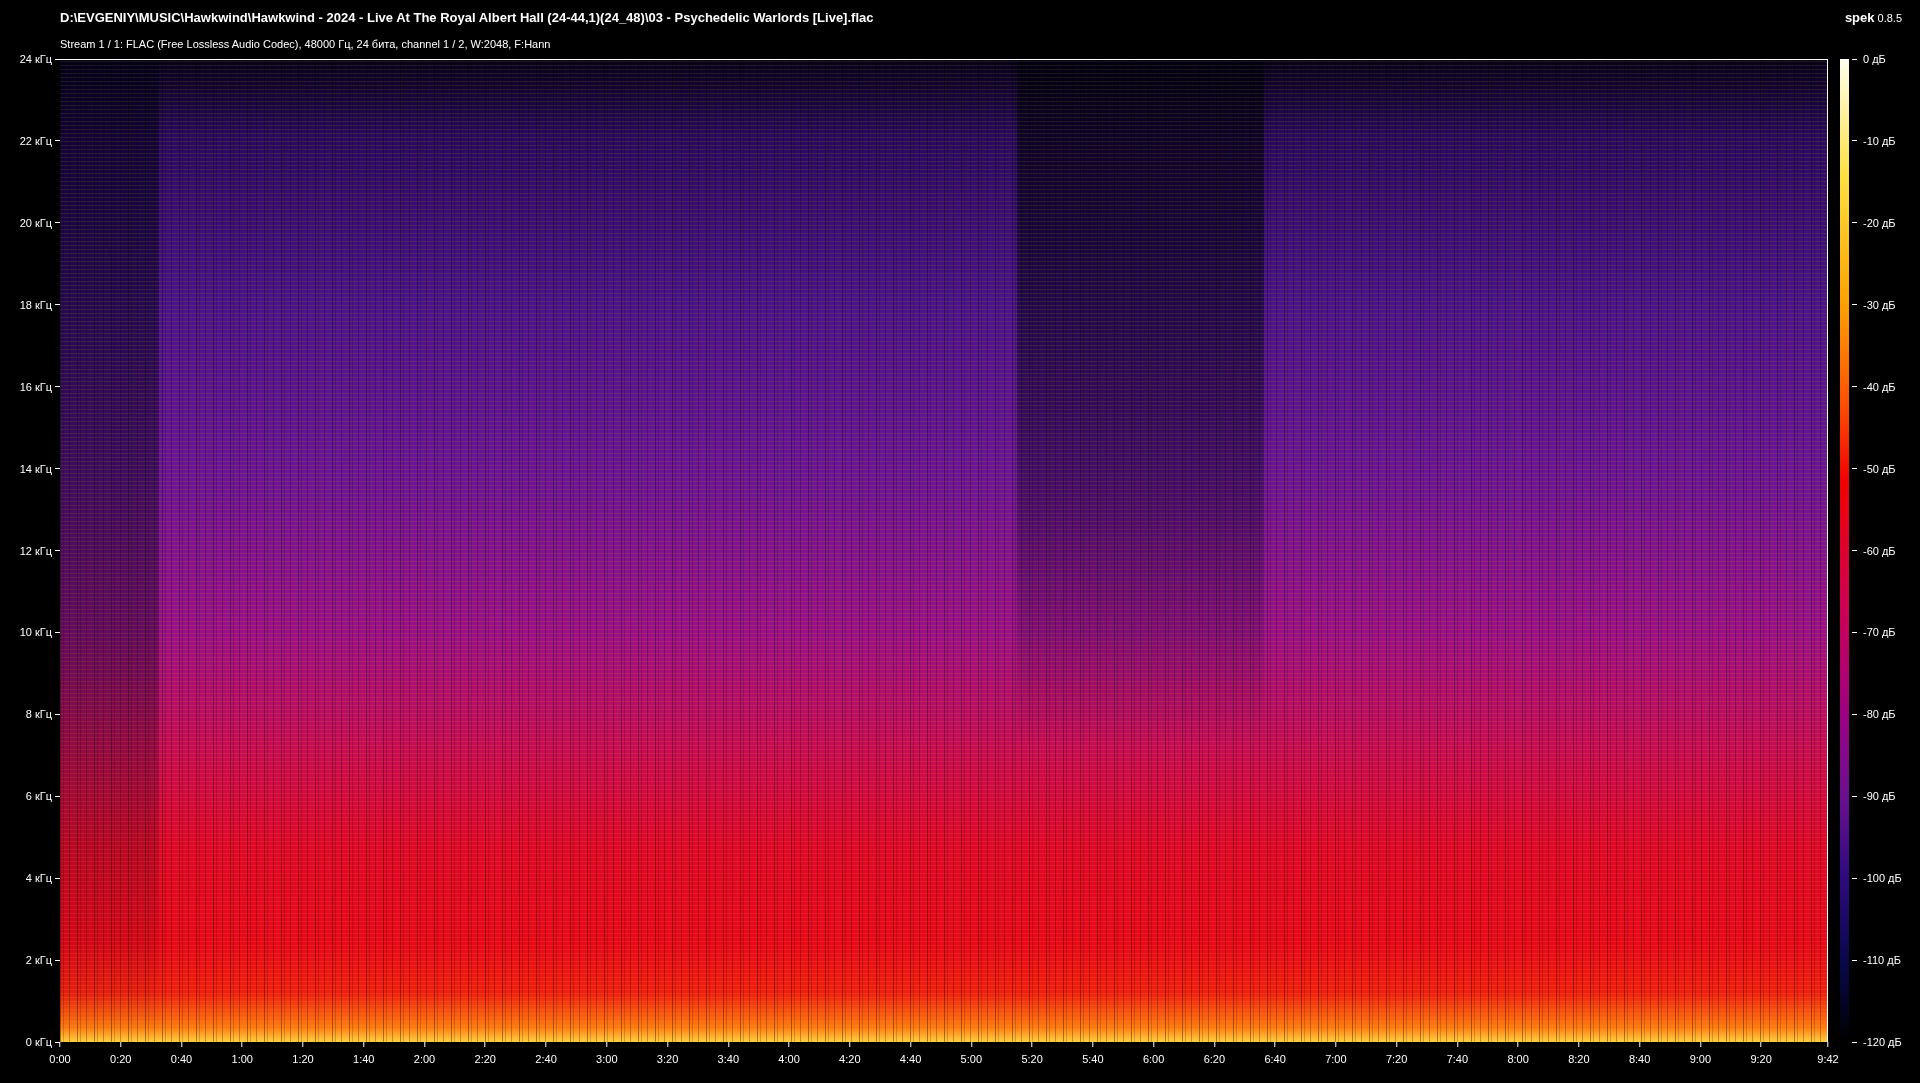 The height and width of the screenshot is (1083, 1920). I want to click on frequency-label: 18 кГц, so click(35, 304).